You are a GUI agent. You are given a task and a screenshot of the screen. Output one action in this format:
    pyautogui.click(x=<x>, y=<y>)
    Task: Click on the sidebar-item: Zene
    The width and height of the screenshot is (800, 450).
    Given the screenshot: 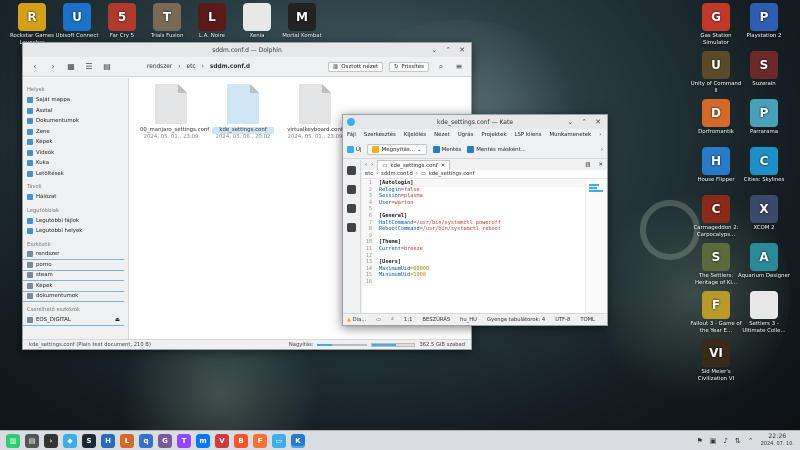 What is the action you would take?
    pyautogui.click(x=75, y=132)
    